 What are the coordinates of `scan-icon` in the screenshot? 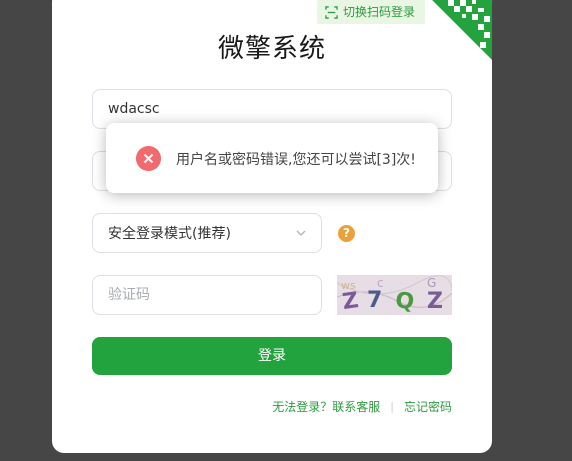 It's located at (331, 12).